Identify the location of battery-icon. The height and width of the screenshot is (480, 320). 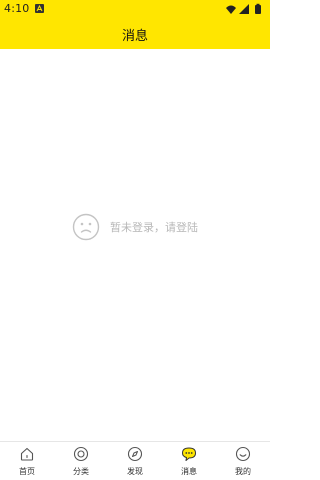
(258, 9).